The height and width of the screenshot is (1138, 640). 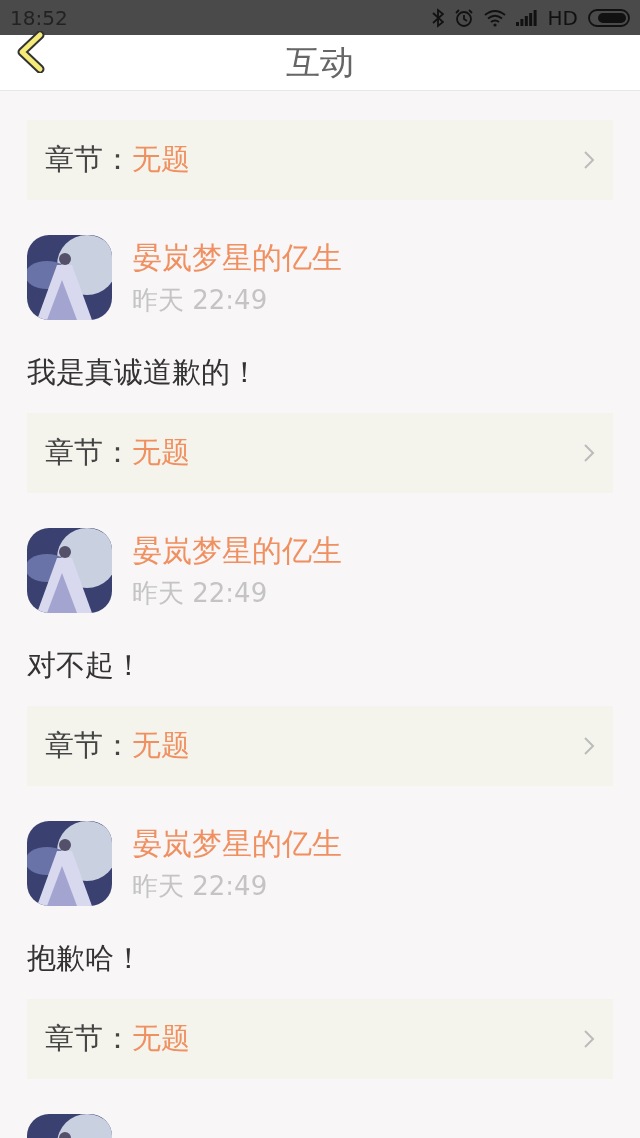 I want to click on alarm-icon, so click(x=463, y=17).